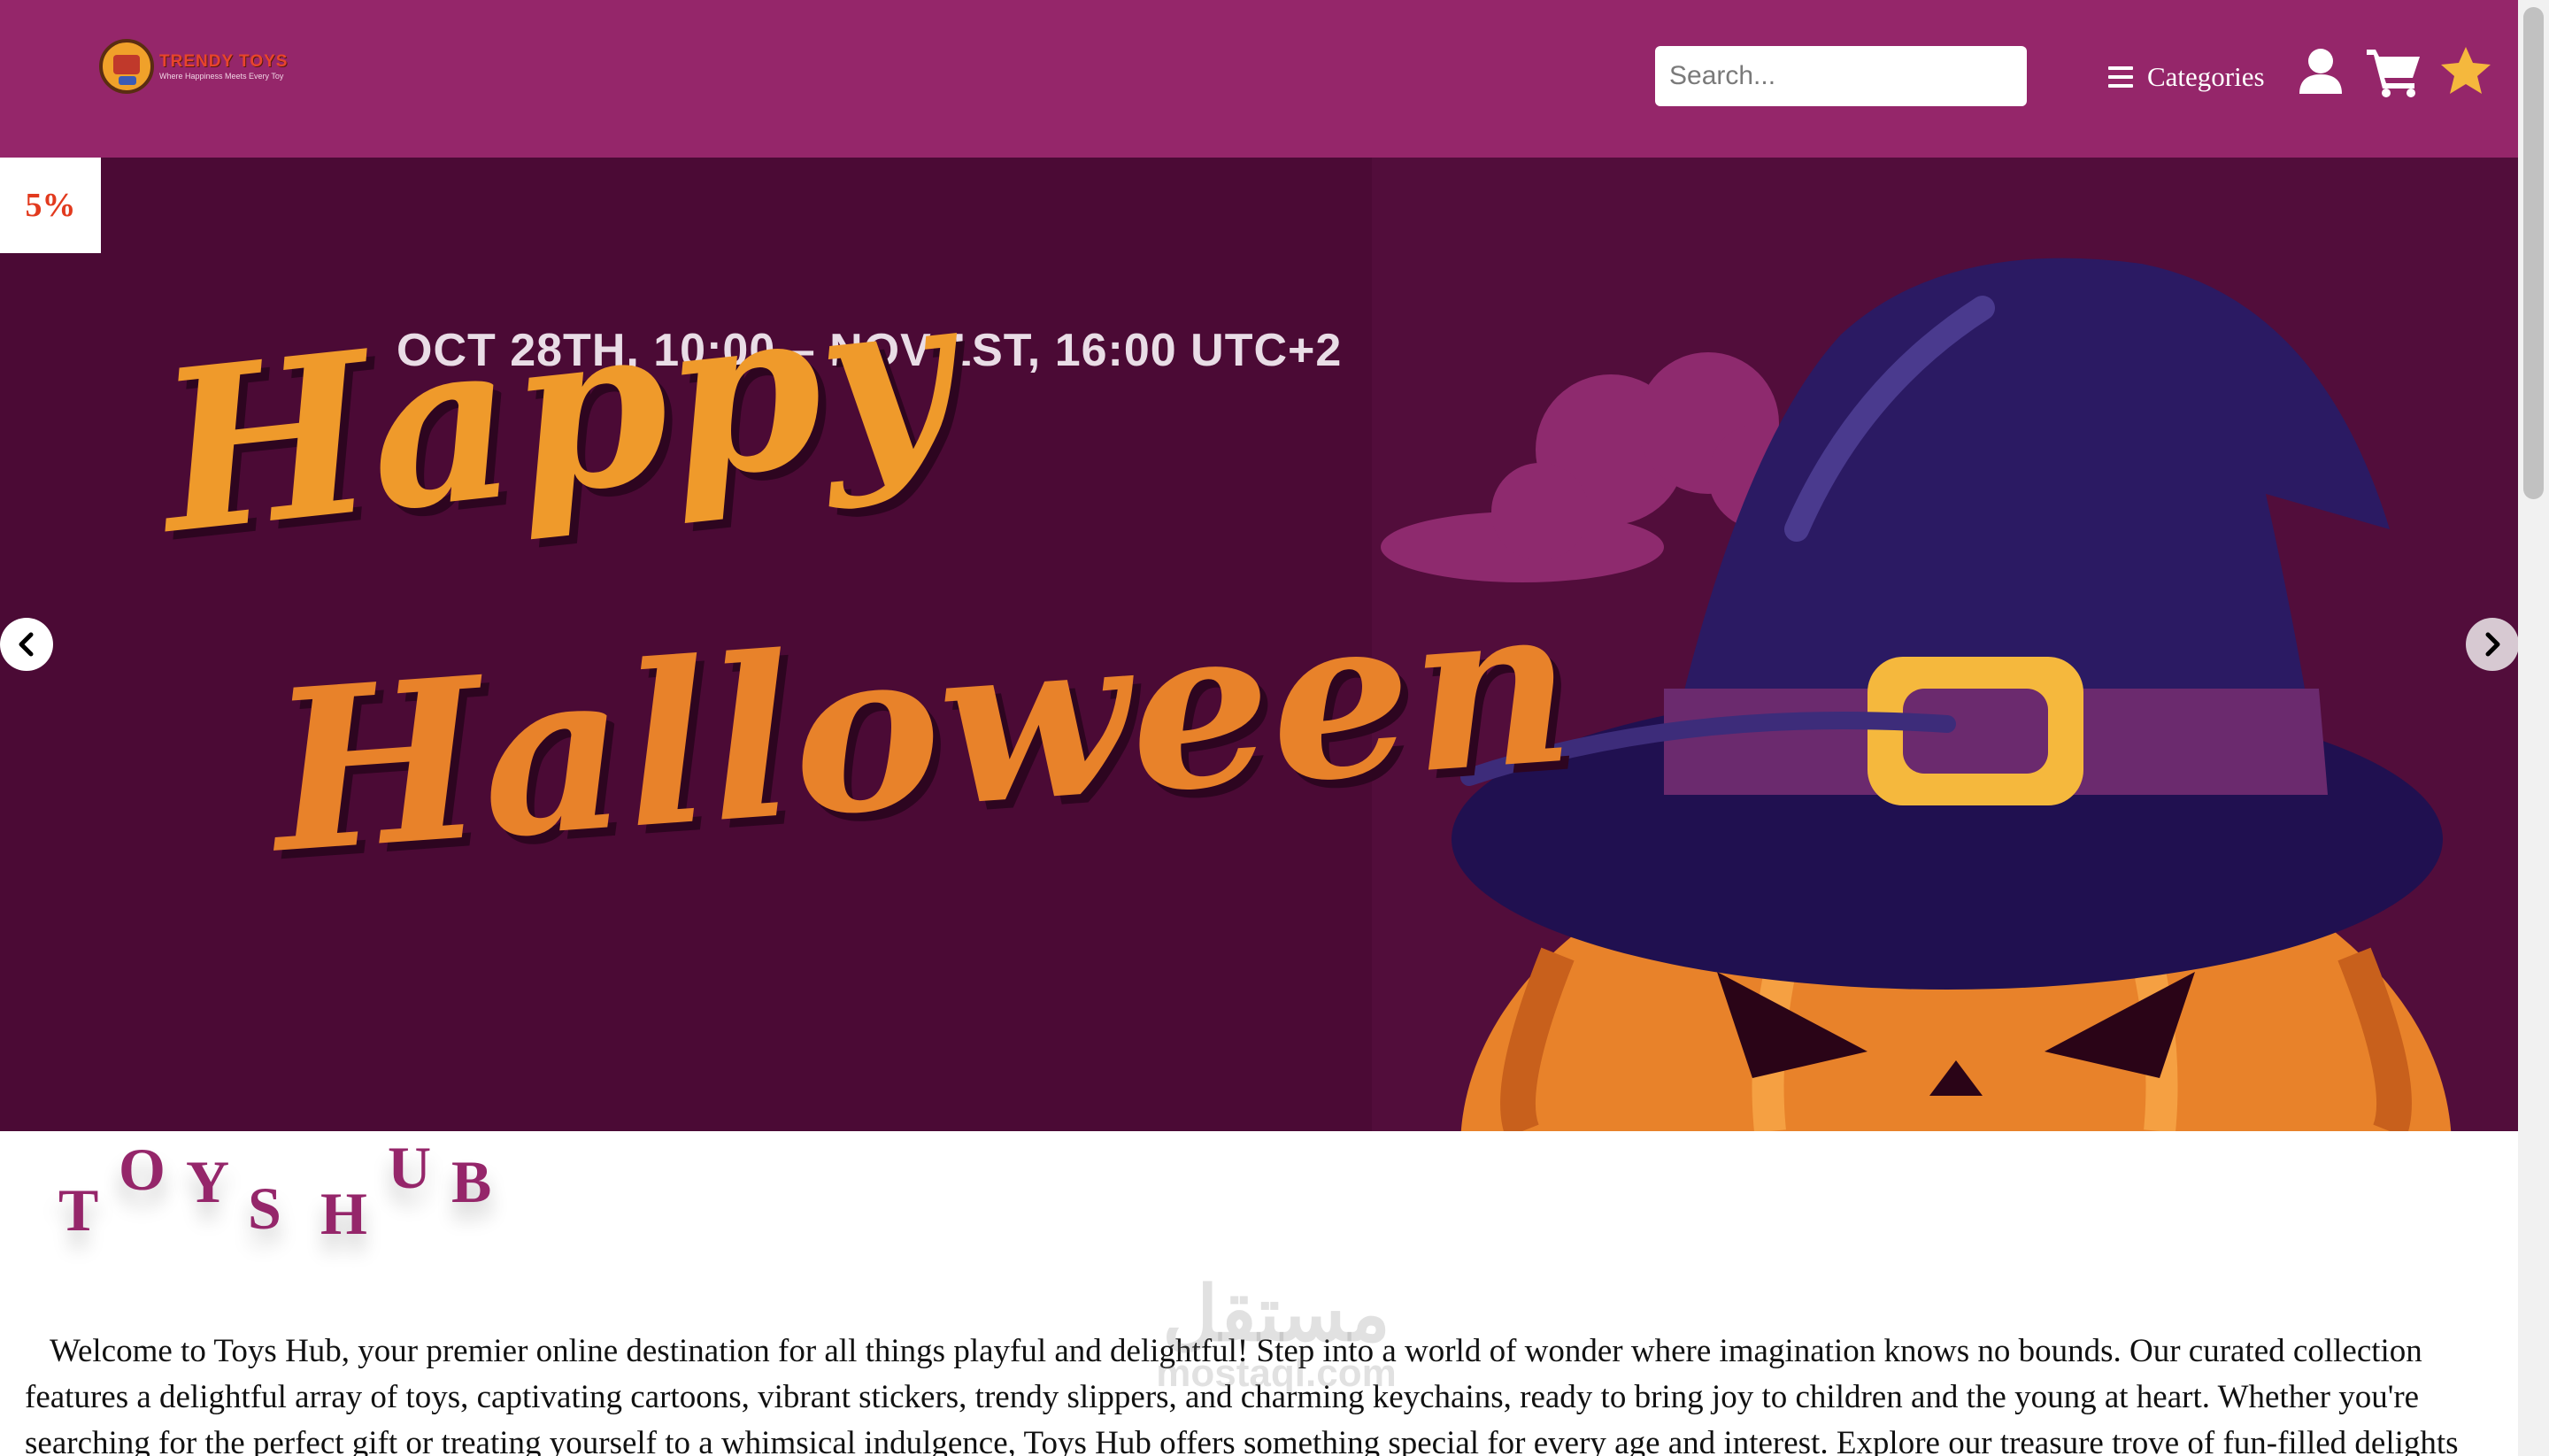  Describe the element at coordinates (1841, 76) in the screenshot. I see `search-input` at that location.